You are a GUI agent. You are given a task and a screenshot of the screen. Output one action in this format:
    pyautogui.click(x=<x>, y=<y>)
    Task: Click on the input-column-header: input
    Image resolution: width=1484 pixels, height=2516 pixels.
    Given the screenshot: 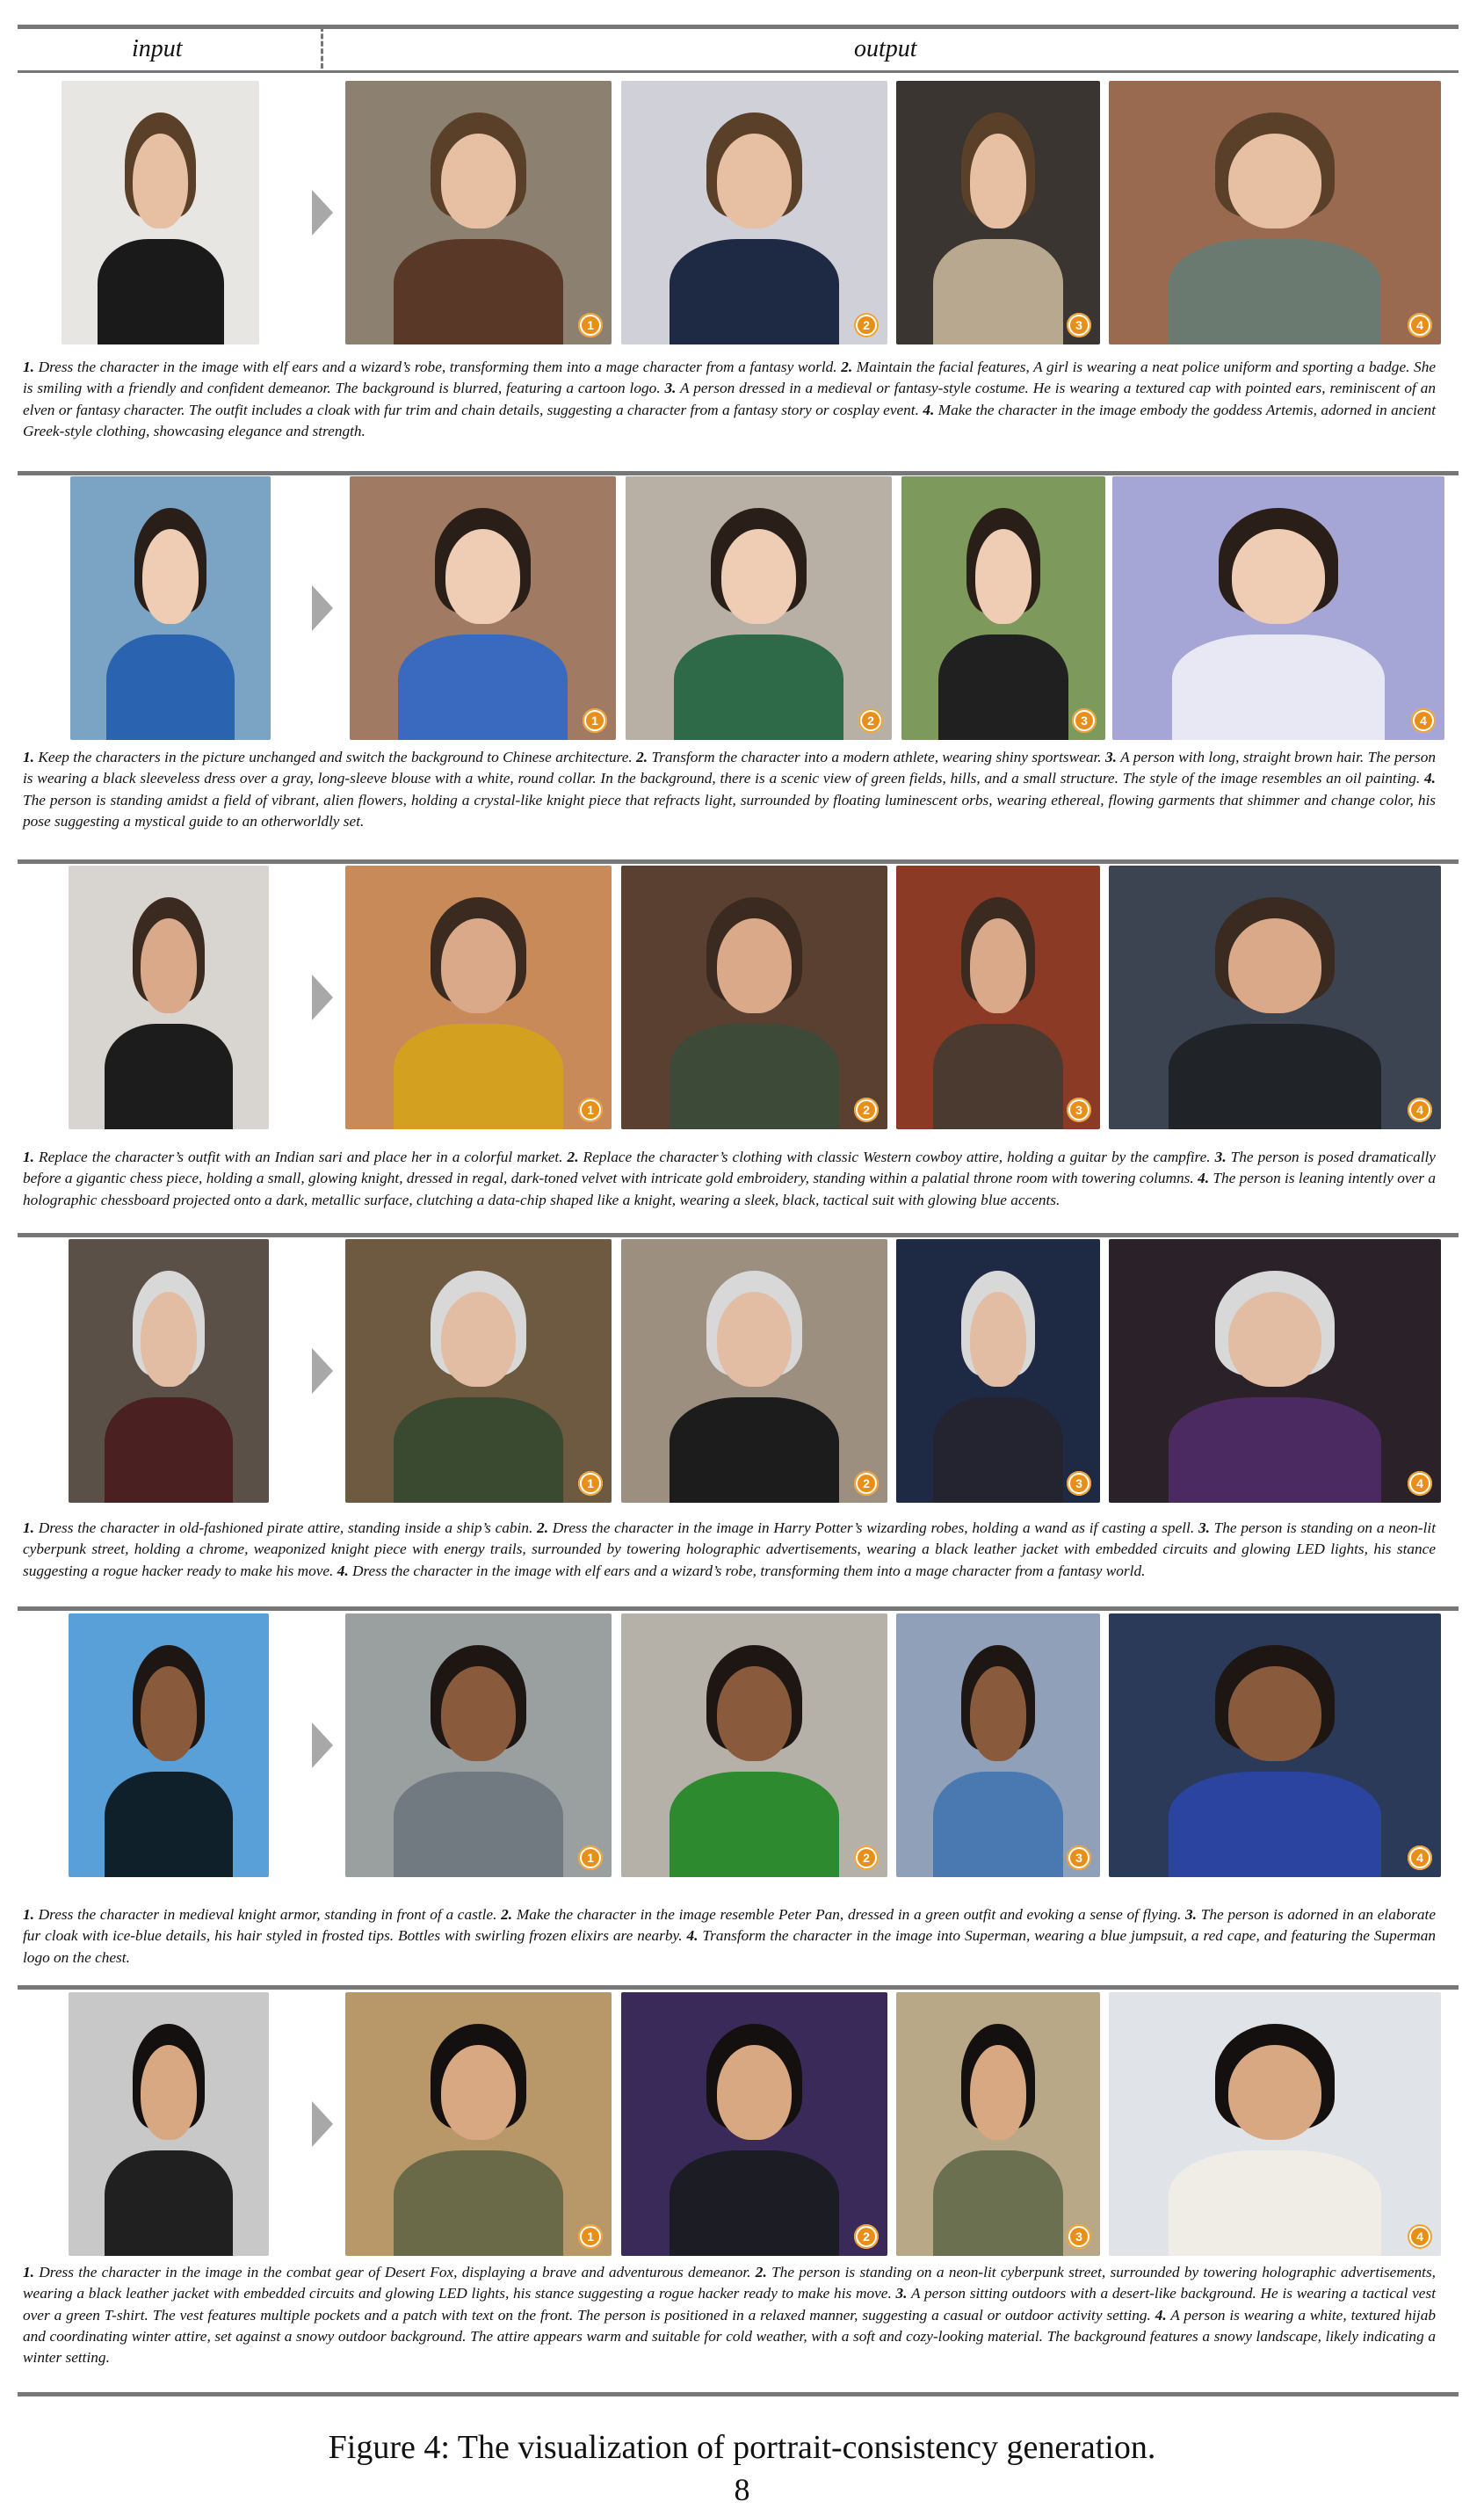 What is the action you would take?
    pyautogui.click(x=158, y=48)
    